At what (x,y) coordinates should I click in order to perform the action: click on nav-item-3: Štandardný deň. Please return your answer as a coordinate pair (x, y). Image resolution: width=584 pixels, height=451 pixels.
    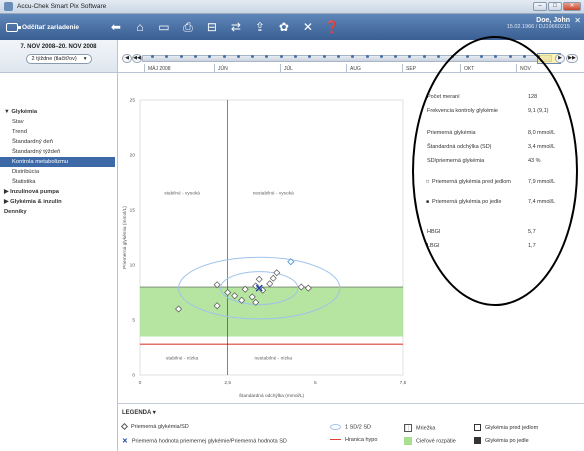
    Looking at the image, I should click on (58, 142).